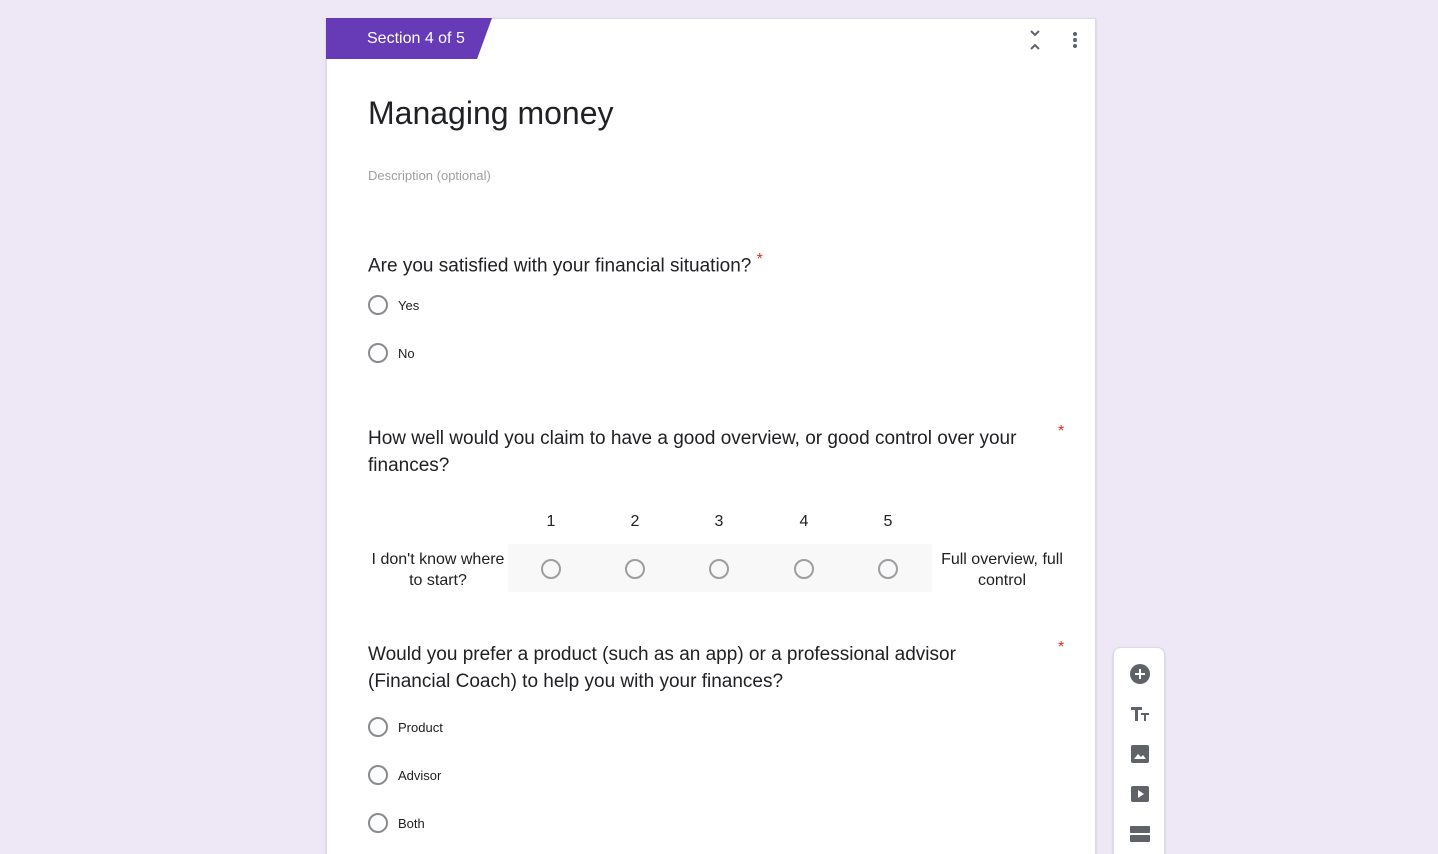 This screenshot has height=854, width=1438. Describe the element at coordinates (429, 175) in the screenshot. I see `section-description-field: Description (optional)` at that location.